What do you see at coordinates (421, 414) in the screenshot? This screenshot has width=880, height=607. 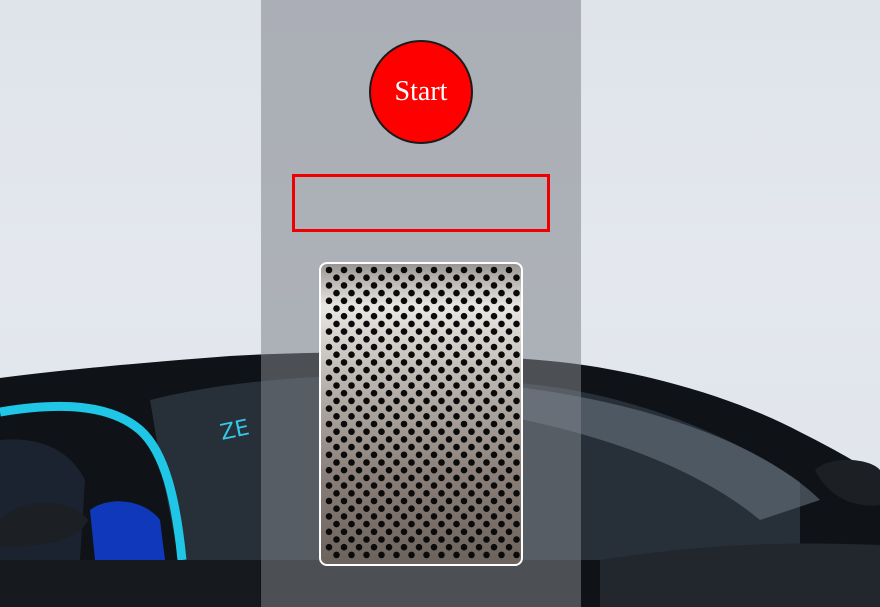 I see `speaker-grille-icon` at bounding box center [421, 414].